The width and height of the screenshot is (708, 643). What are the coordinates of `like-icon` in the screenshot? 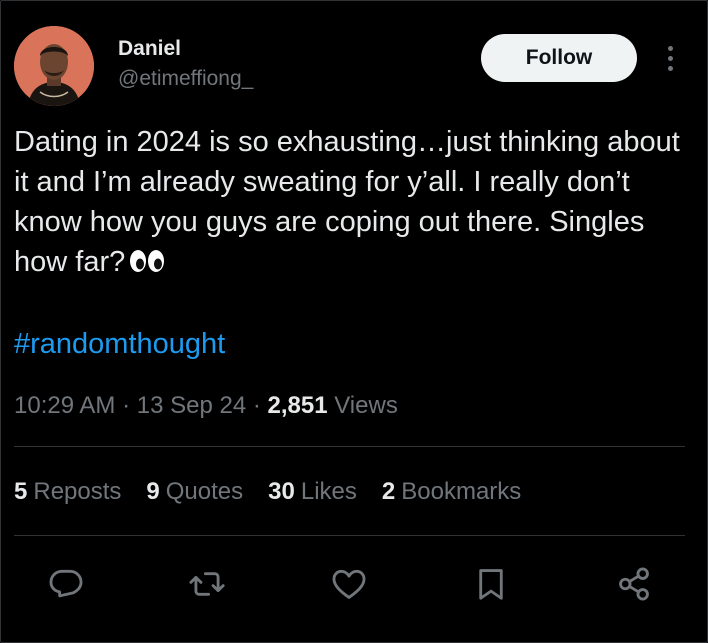 It's located at (349, 584).